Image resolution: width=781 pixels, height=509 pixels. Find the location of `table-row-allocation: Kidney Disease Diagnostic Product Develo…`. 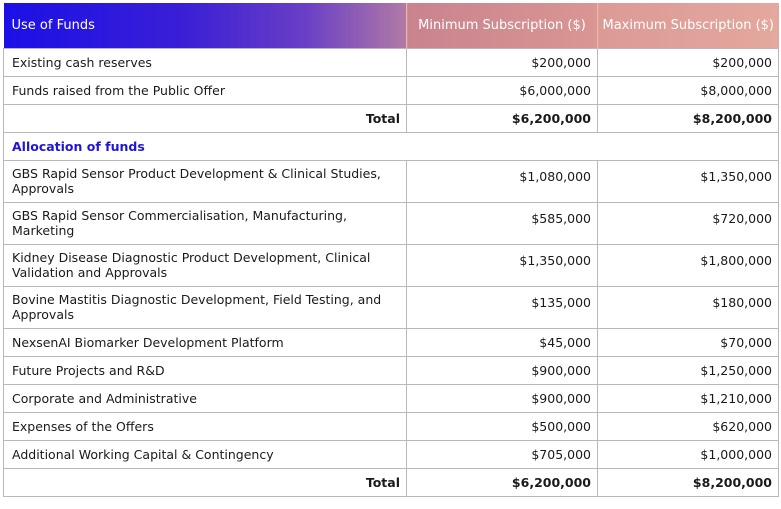

table-row-allocation: Kidney Disease Diagnostic Product Develo… is located at coordinates (391, 265).